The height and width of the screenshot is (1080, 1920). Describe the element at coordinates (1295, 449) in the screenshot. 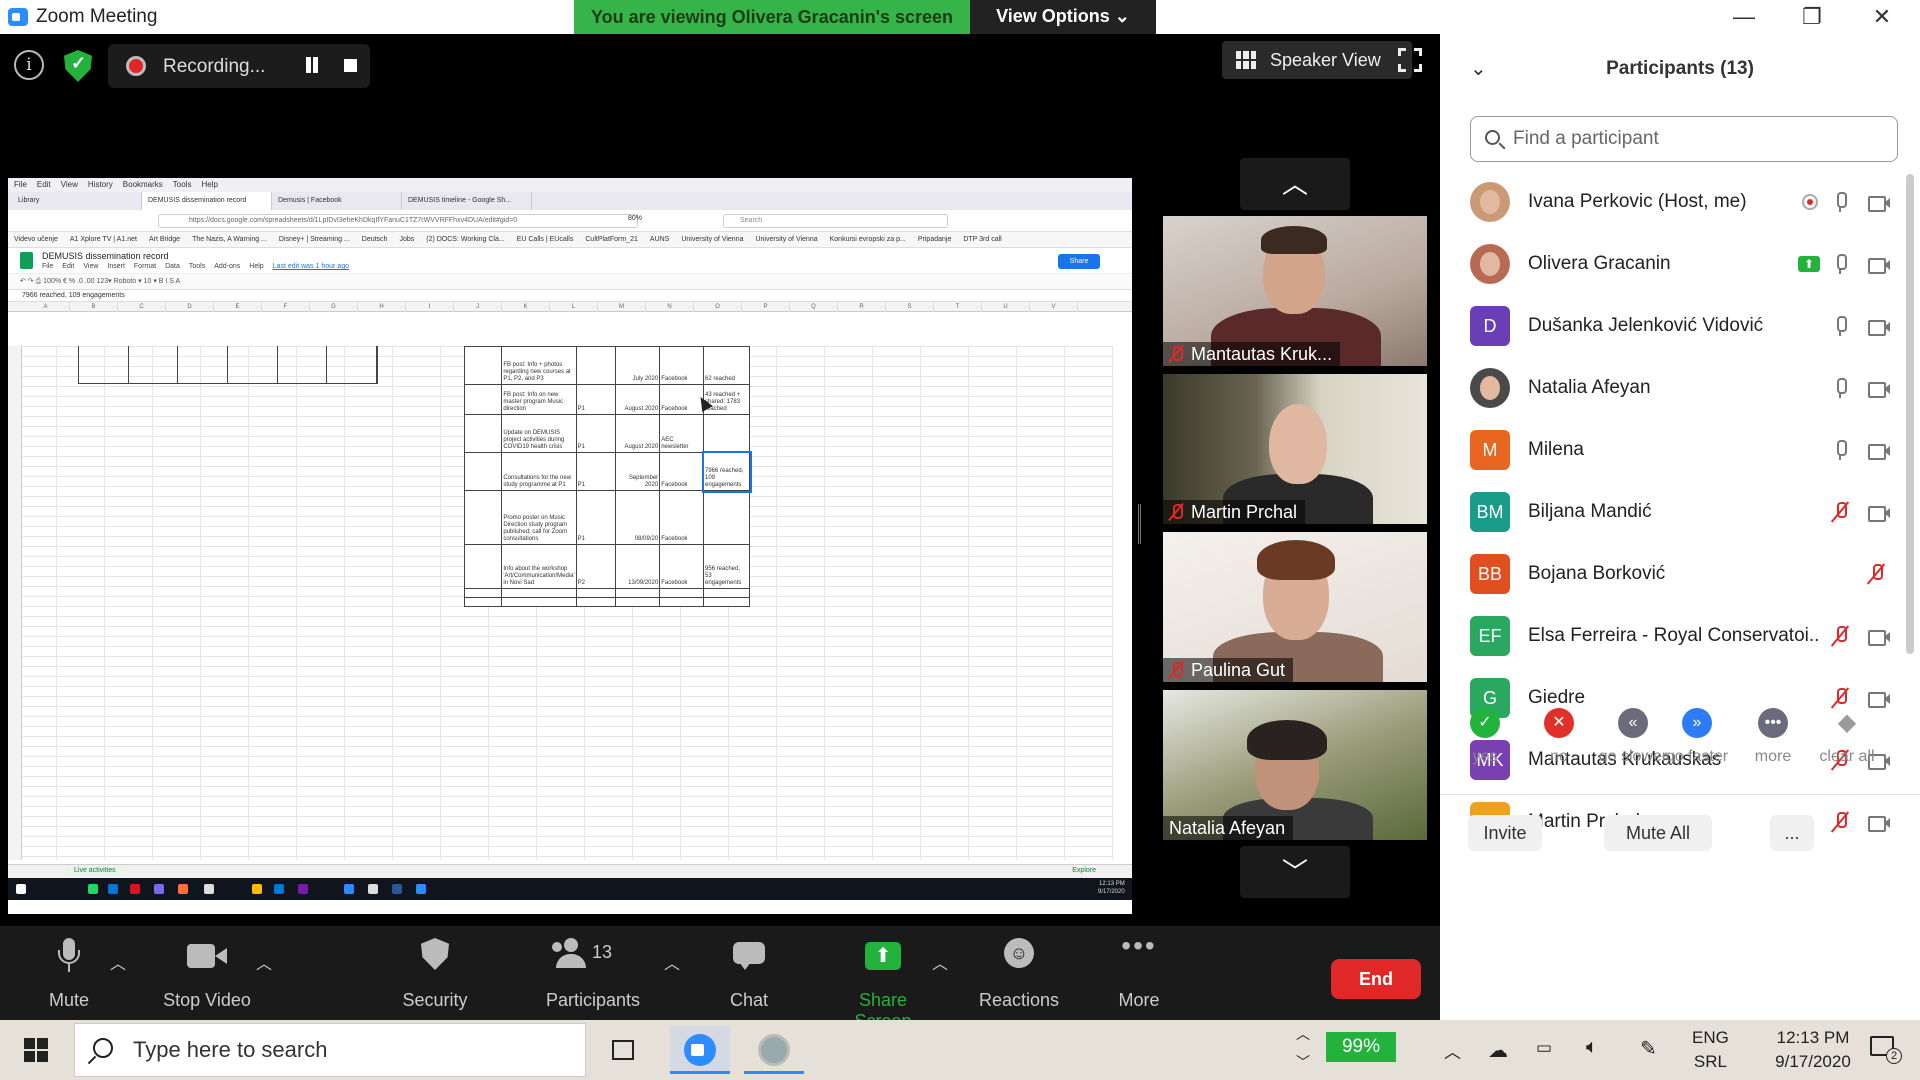

I see `video-tile: Martin Prchal` at that location.